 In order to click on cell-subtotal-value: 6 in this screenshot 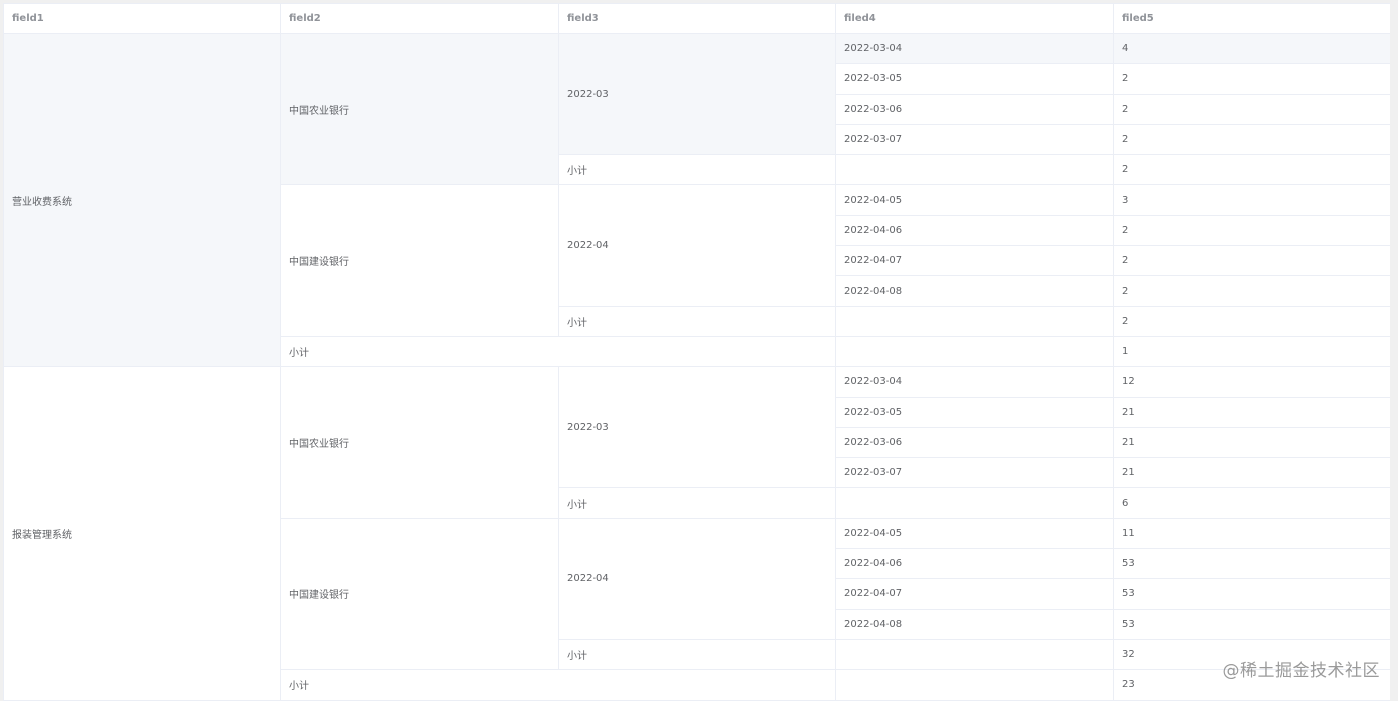, I will do `click(1251, 503)`.